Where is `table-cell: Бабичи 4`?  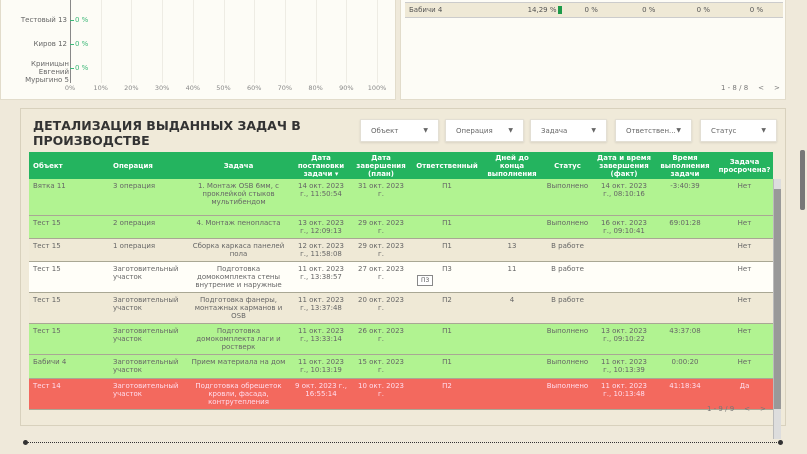 table-cell: Бабичи 4 is located at coordinates (69, 366).